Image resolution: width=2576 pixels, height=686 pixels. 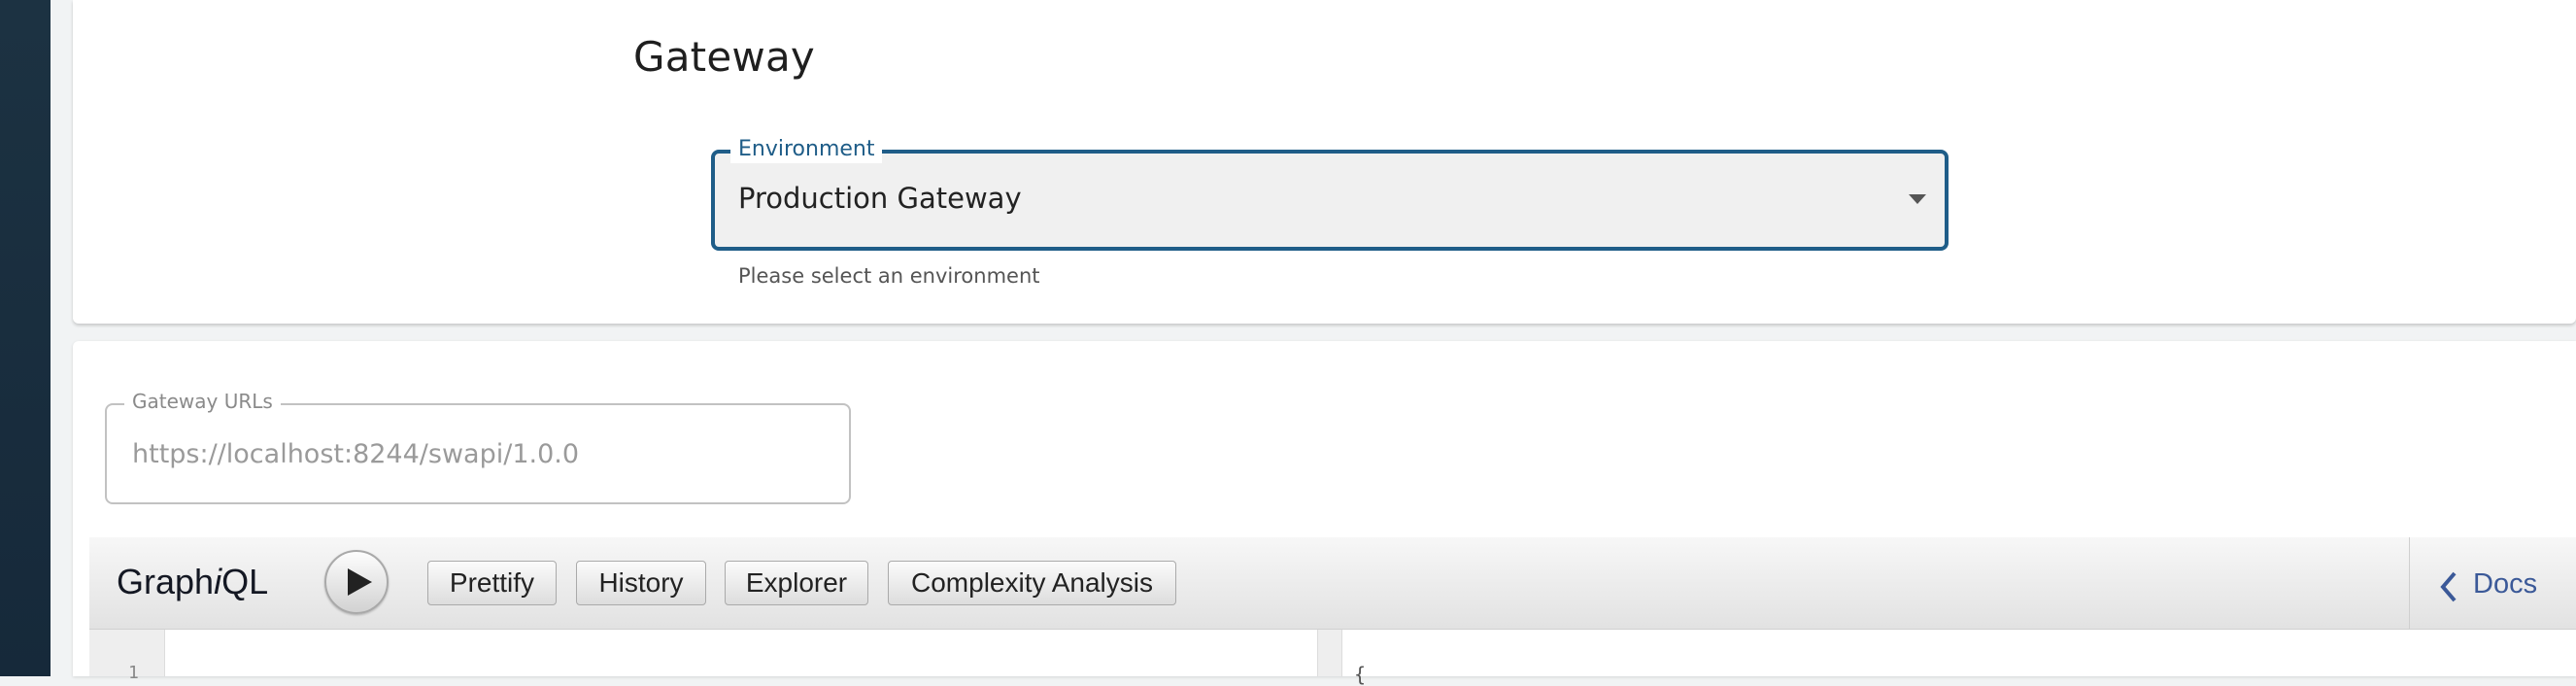 What do you see at coordinates (806, 150) in the screenshot?
I see `environment-label: Environment` at bounding box center [806, 150].